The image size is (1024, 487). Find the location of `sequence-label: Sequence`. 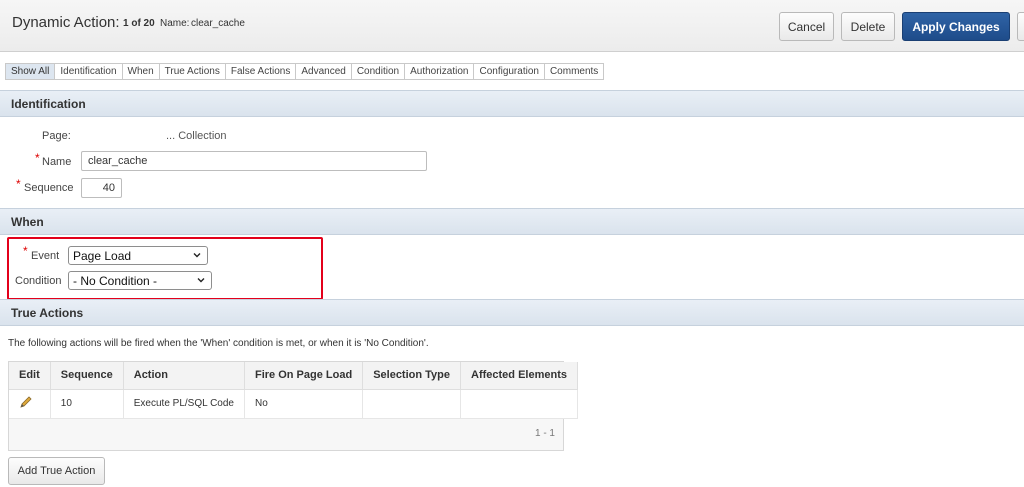

sequence-label: Sequence is located at coordinates (49, 188).